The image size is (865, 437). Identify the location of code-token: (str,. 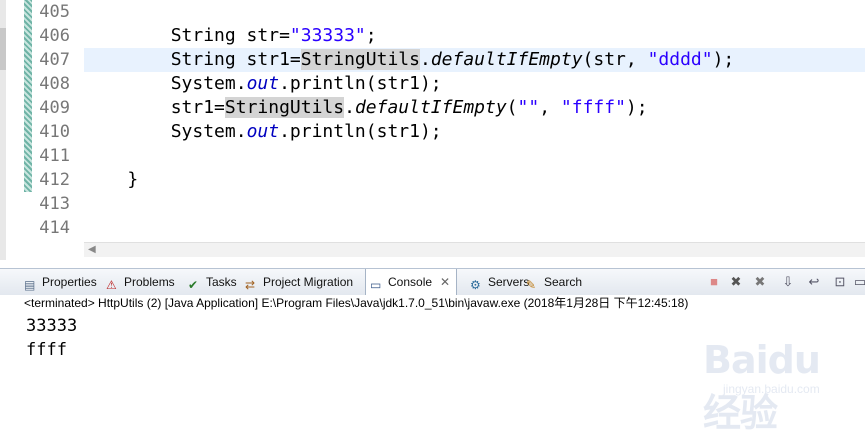
(615, 59).